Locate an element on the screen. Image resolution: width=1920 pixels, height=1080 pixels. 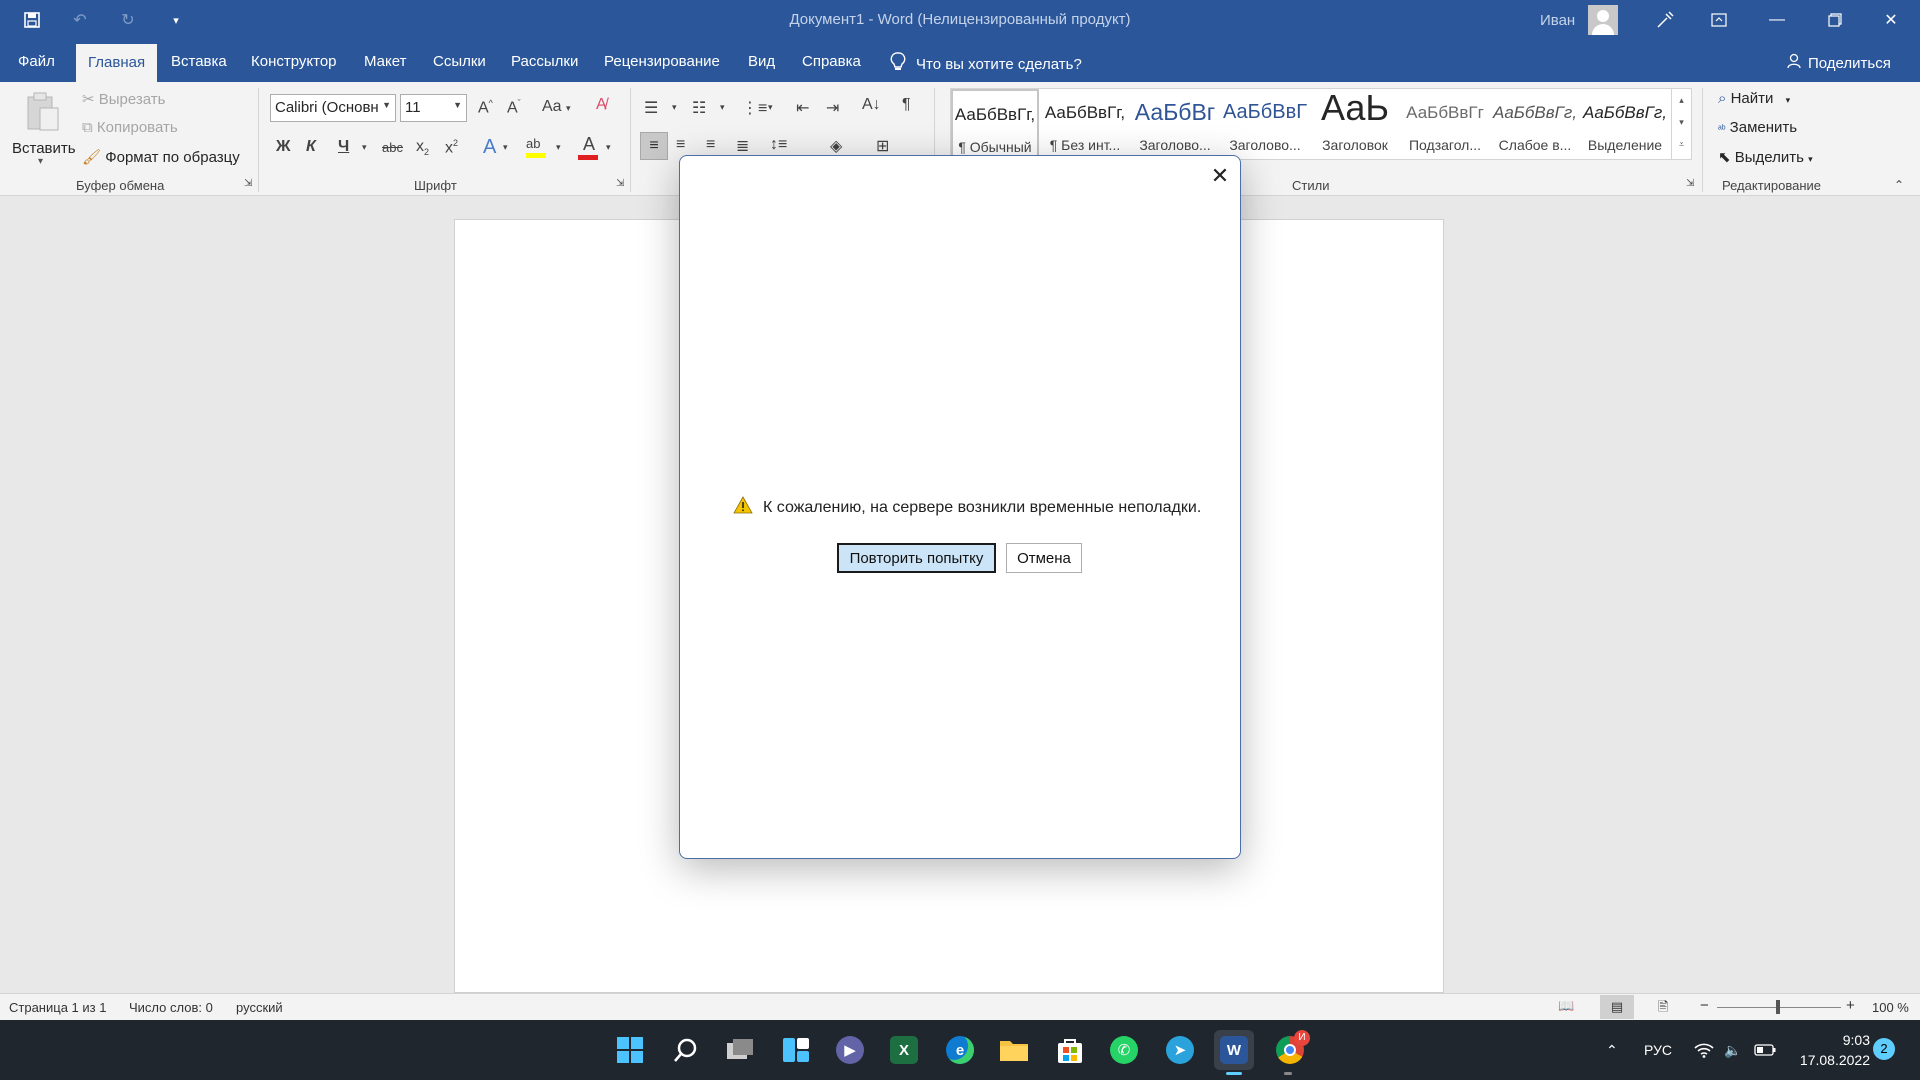
numbering-icon: ☷ is located at coordinates (699, 108).